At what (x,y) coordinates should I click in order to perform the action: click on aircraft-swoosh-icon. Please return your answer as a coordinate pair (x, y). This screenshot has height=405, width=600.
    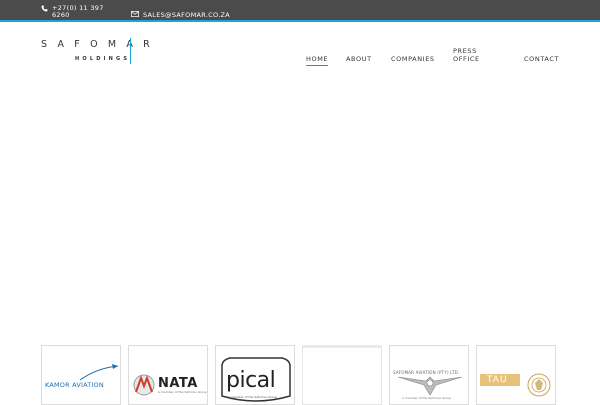
    Looking at the image, I should click on (99, 372).